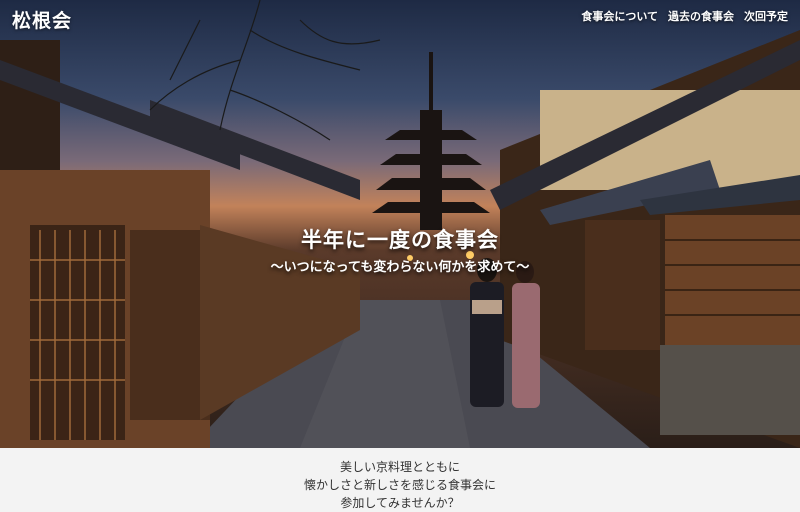 Image resolution: width=800 pixels, height=512 pixels. What do you see at coordinates (701, 16) in the screenshot?
I see `nav-item-past-events: 過去の食事会` at bounding box center [701, 16].